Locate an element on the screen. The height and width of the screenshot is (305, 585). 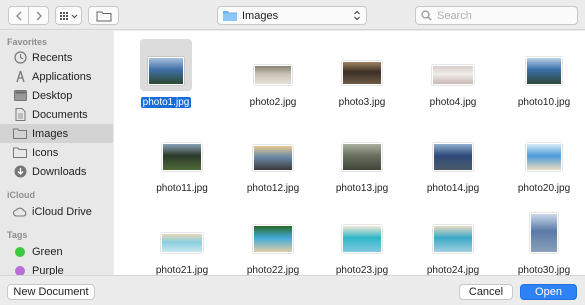
file-name-label: photo13.jpg is located at coordinates (362, 188).